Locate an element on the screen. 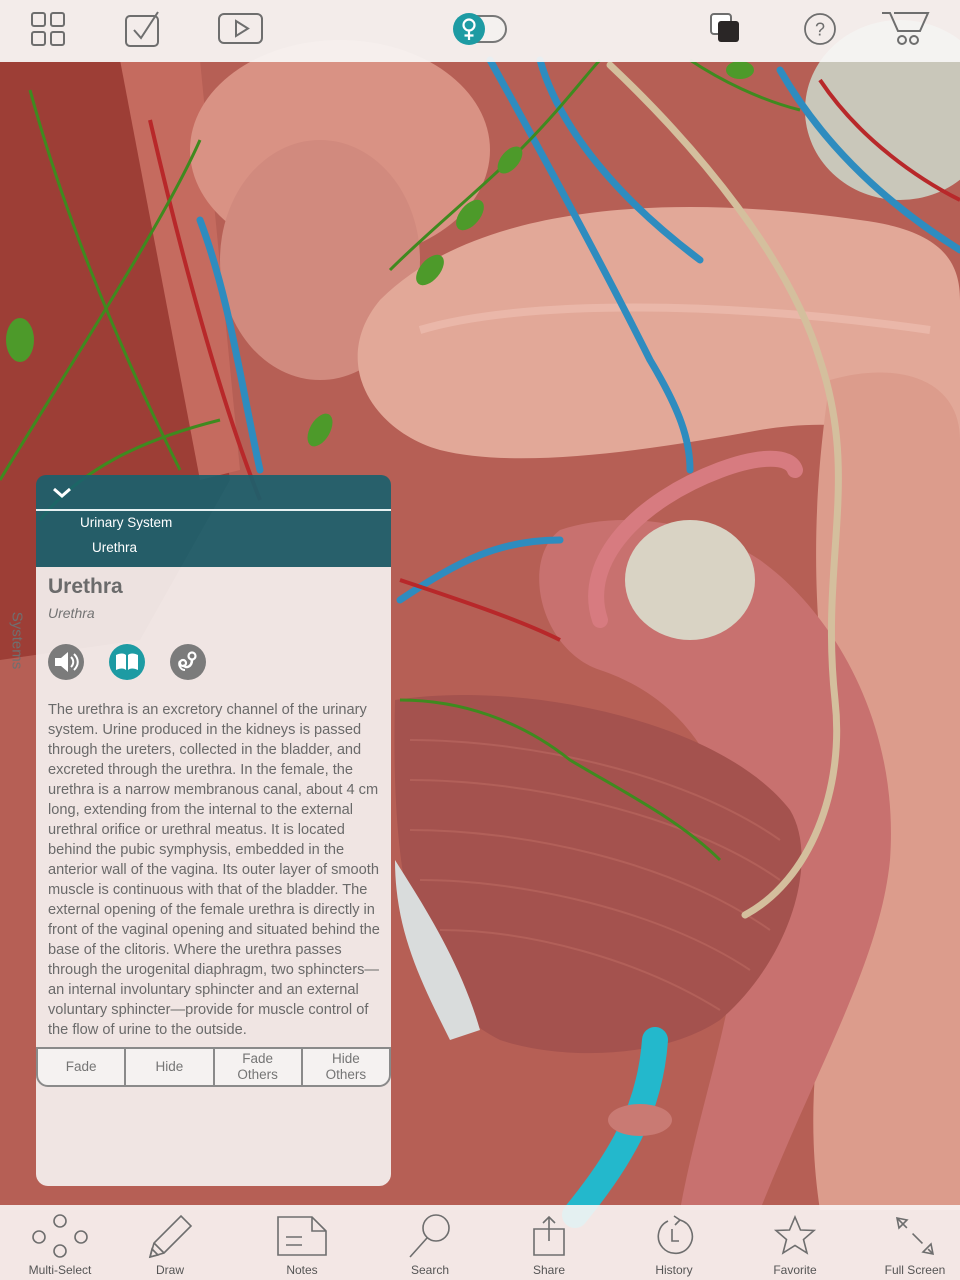 The width and height of the screenshot is (960, 1280). chevron-down-icon is located at coordinates (62, 492).